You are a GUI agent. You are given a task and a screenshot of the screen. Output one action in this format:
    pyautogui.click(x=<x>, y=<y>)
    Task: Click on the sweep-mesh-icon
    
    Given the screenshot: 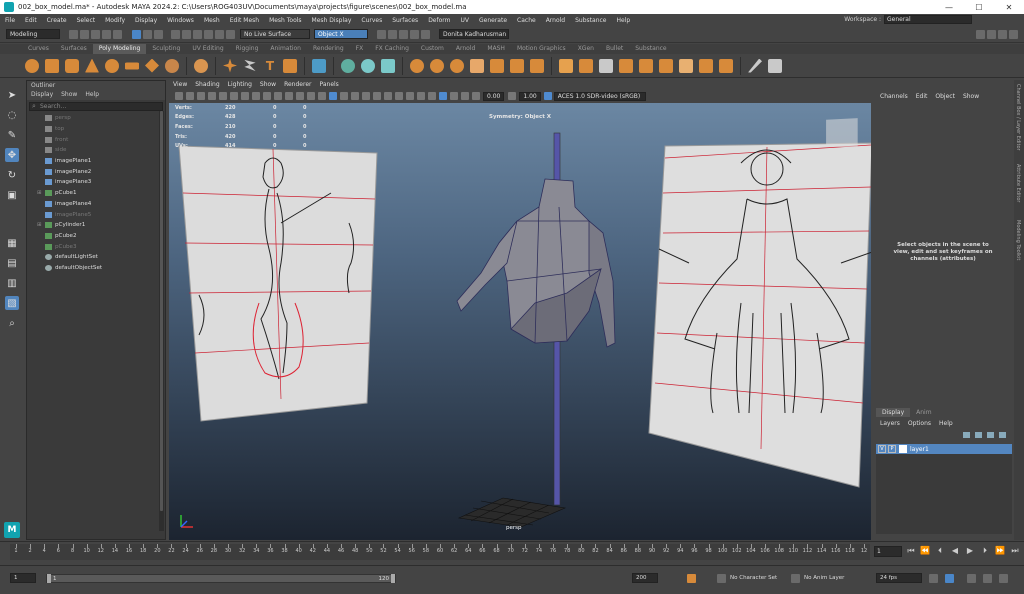 What is the action you would take?
    pyautogui.click(x=230, y=65)
    